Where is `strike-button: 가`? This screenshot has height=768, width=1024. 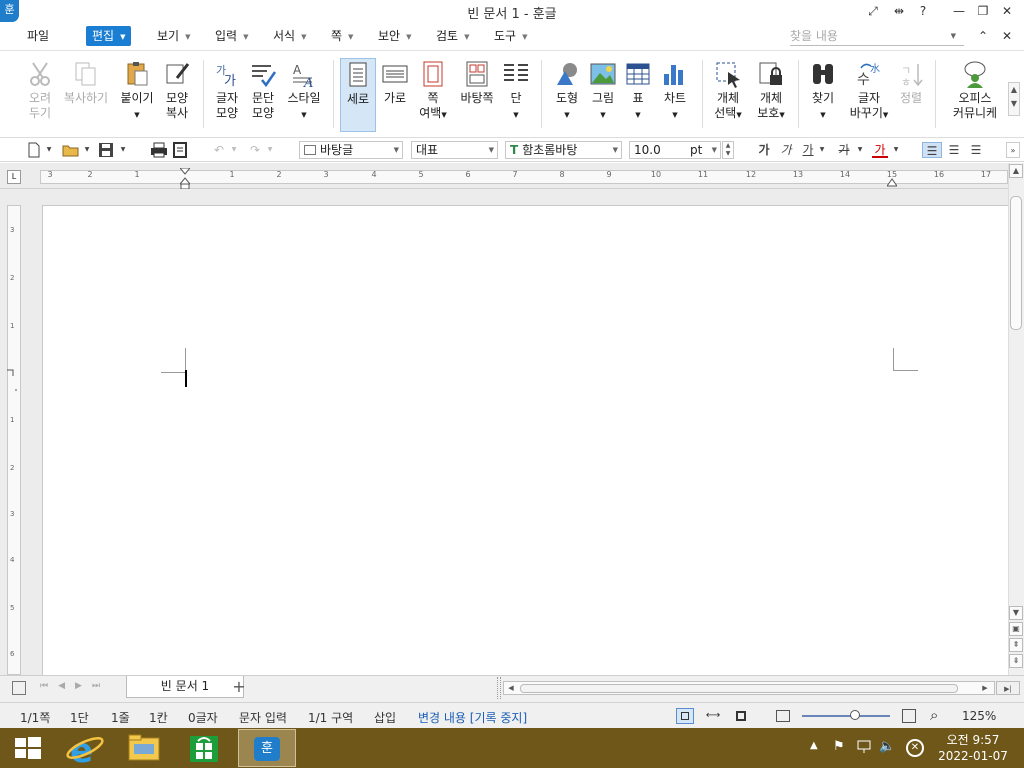 strike-button: 가 is located at coordinates (844, 150).